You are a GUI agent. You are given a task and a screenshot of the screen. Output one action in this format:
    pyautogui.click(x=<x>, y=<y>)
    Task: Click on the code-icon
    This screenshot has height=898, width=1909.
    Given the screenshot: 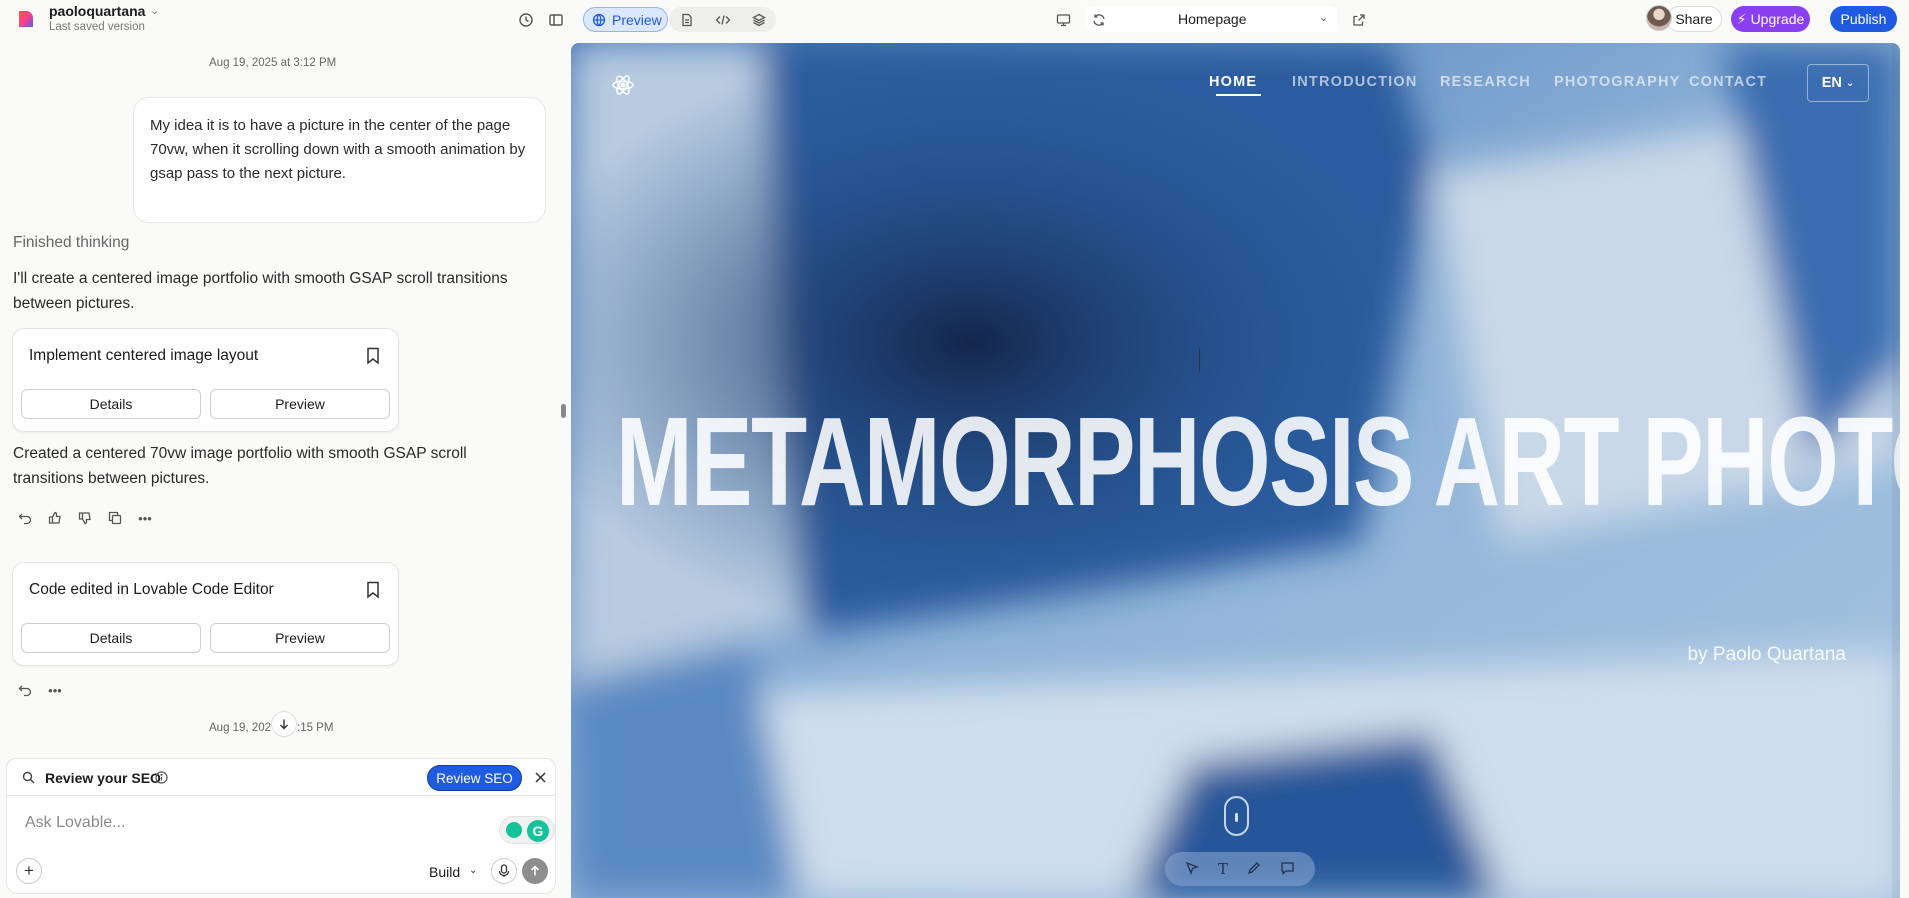 What is the action you would take?
    pyautogui.click(x=723, y=20)
    